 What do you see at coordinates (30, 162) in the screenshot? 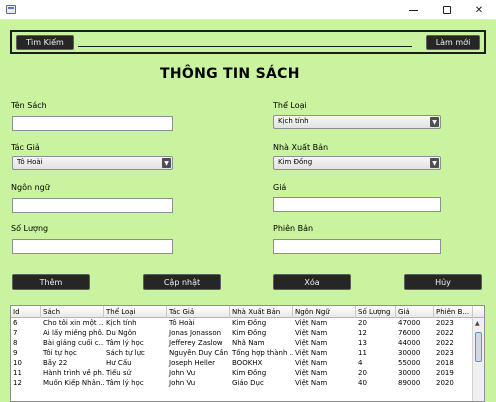
I see `author-select-value: Tô Hoài` at bounding box center [30, 162].